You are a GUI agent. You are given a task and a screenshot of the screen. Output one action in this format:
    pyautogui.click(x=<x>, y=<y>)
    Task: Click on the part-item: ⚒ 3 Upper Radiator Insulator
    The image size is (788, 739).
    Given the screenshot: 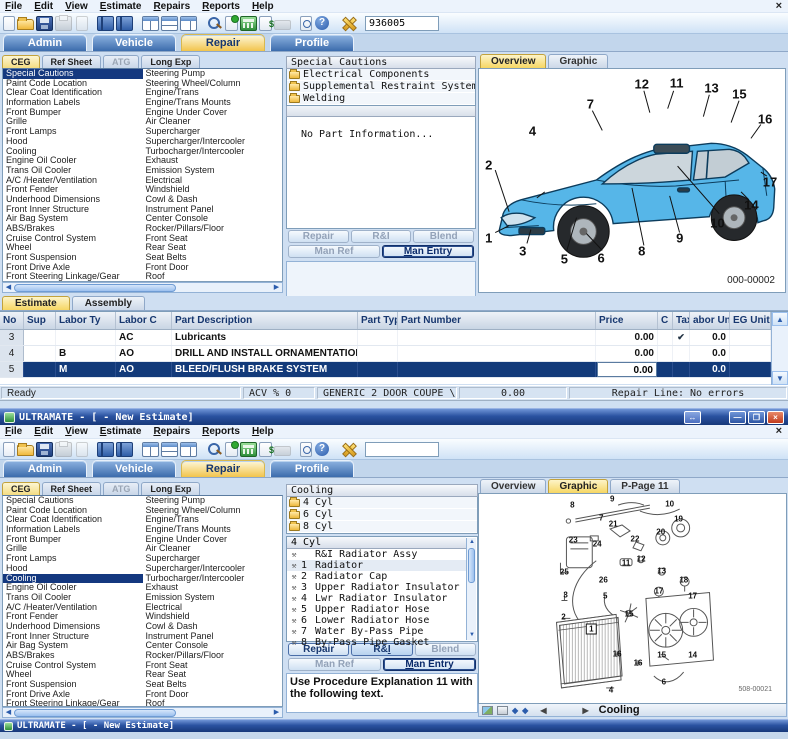 What is the action you would take?
    pyautogui.click(x=376, y=587)
    